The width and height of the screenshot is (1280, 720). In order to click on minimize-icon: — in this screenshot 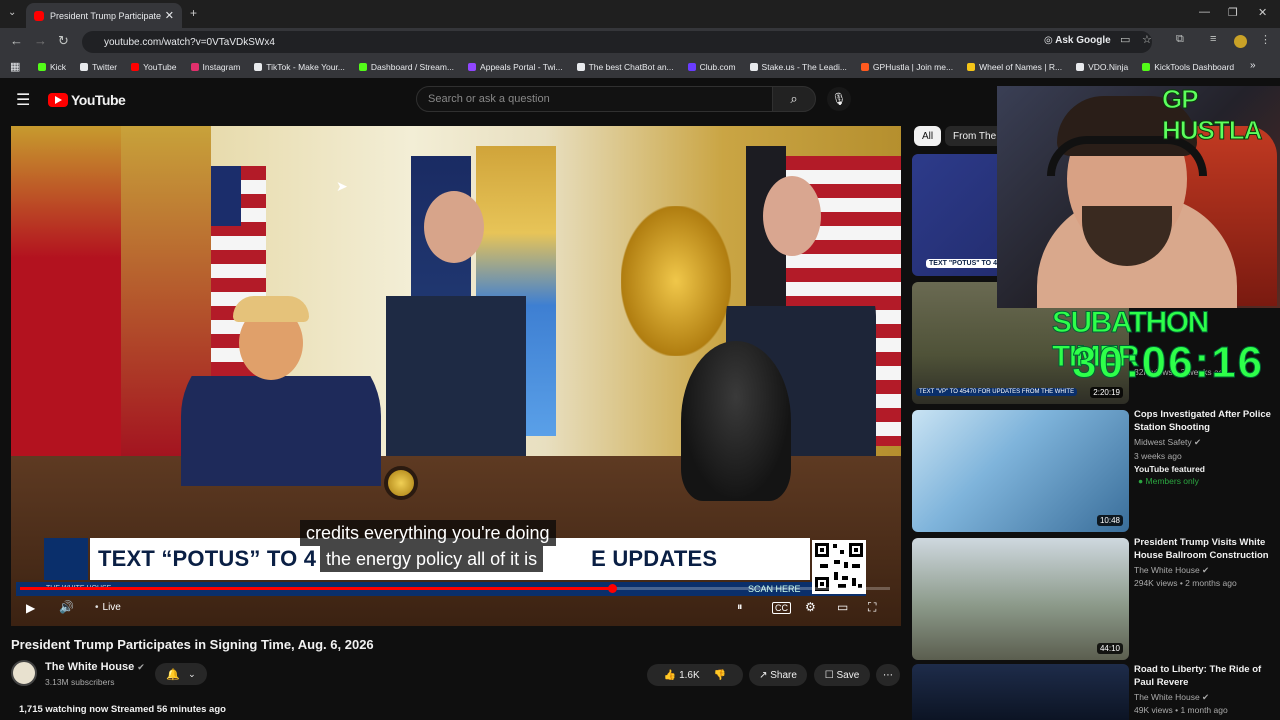, I will do `click(1204, 12)`.